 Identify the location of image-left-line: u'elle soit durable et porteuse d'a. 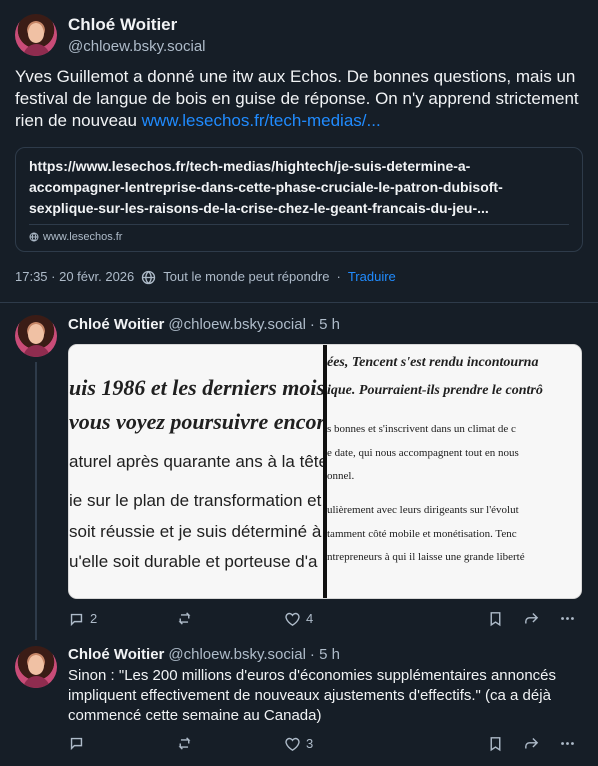
(193, 561).